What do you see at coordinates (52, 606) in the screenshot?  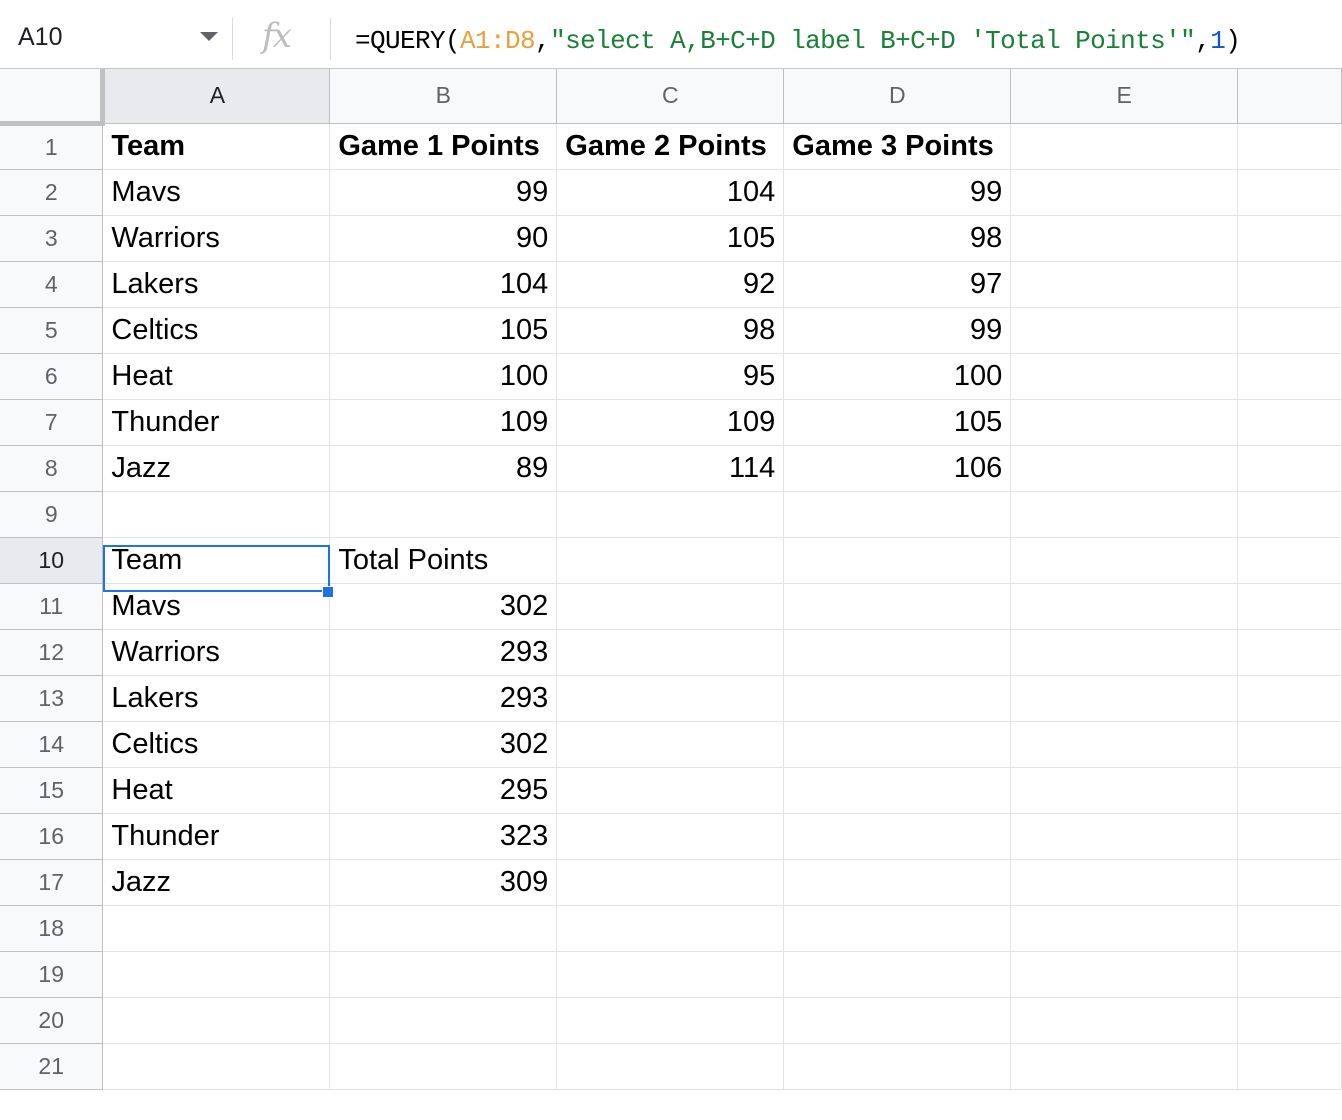 I see `row-header: 11` at bounding box center [52, 606].